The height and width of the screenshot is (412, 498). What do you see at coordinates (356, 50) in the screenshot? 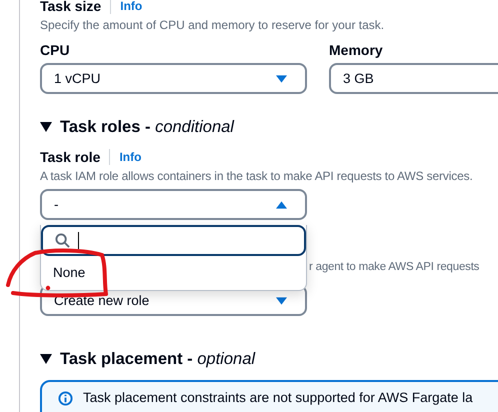
I see `field-label: Memory` at bounding box center [356, 50].